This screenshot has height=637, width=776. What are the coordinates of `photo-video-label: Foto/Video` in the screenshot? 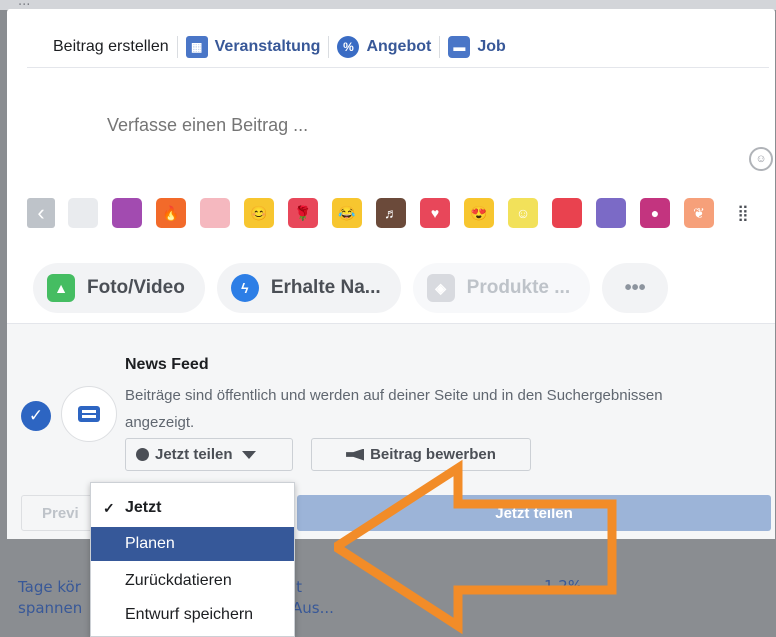 It's located at (136, 287).